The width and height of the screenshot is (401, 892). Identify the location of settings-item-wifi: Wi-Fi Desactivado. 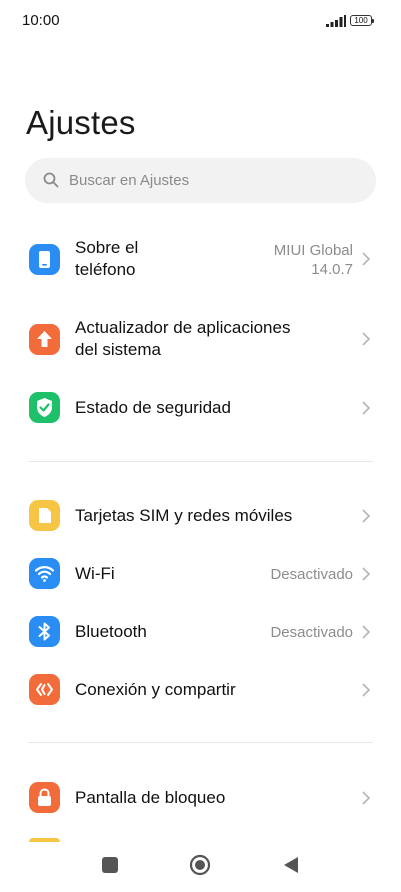
(200, 574).